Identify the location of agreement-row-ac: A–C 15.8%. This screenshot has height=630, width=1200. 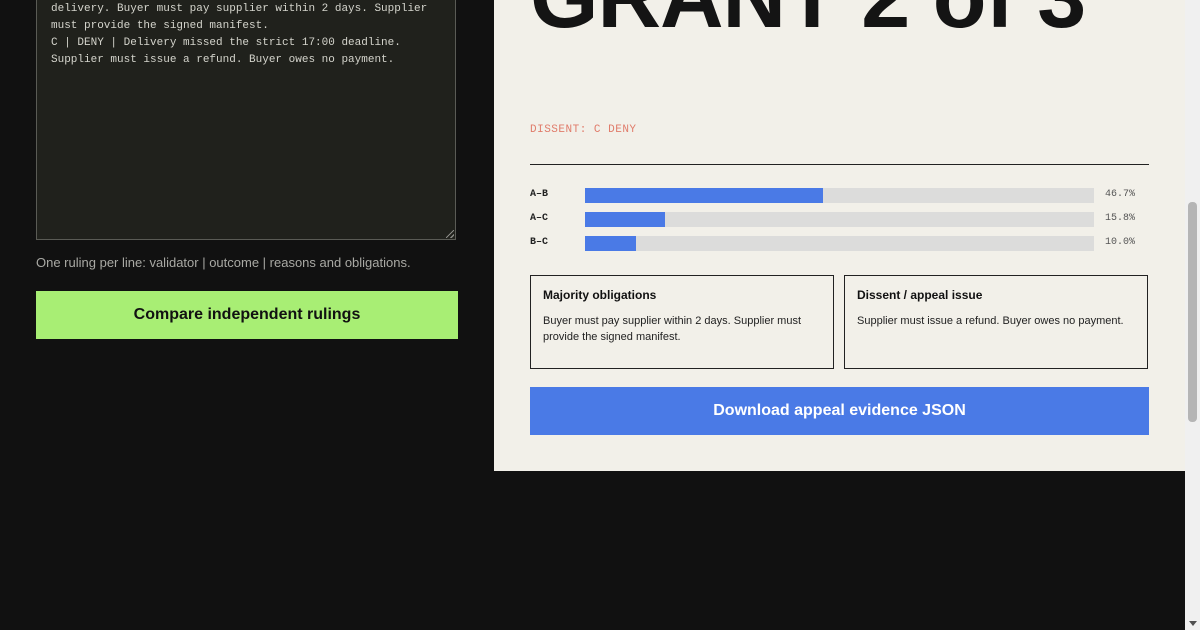
(839, 220).